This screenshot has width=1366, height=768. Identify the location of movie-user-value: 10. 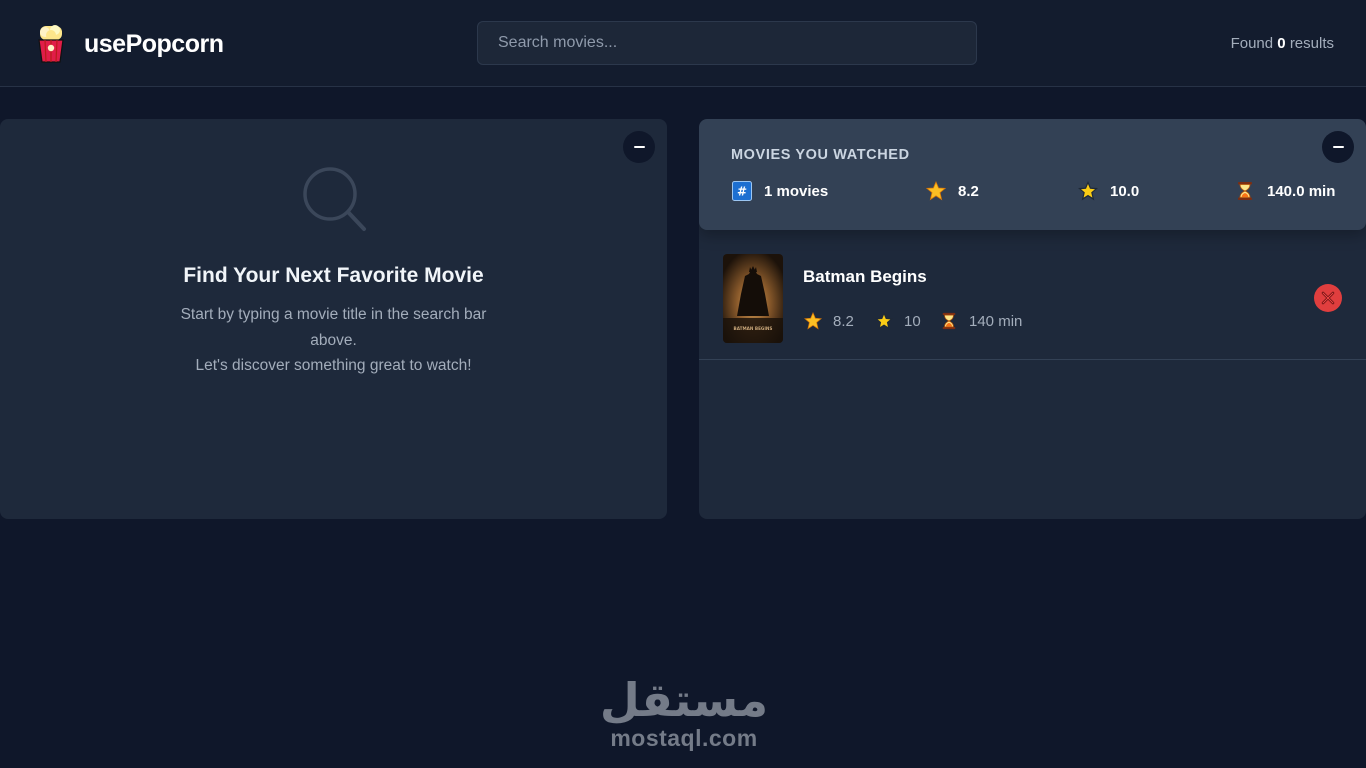
(912, 321).